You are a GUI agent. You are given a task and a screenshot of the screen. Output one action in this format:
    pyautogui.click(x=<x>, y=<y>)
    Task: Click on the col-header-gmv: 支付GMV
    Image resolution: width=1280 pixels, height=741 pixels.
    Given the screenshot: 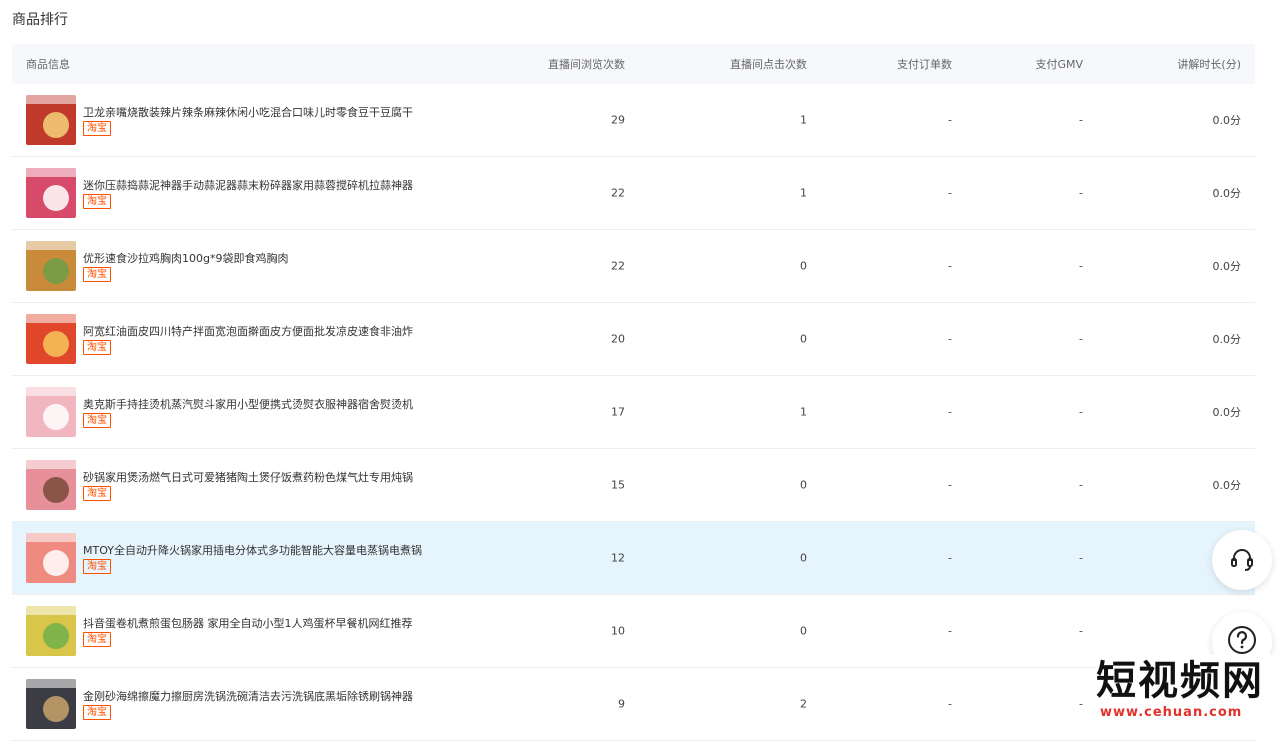 What is the action you would take?
    pyautogui.click(x=1059, y=64)
    